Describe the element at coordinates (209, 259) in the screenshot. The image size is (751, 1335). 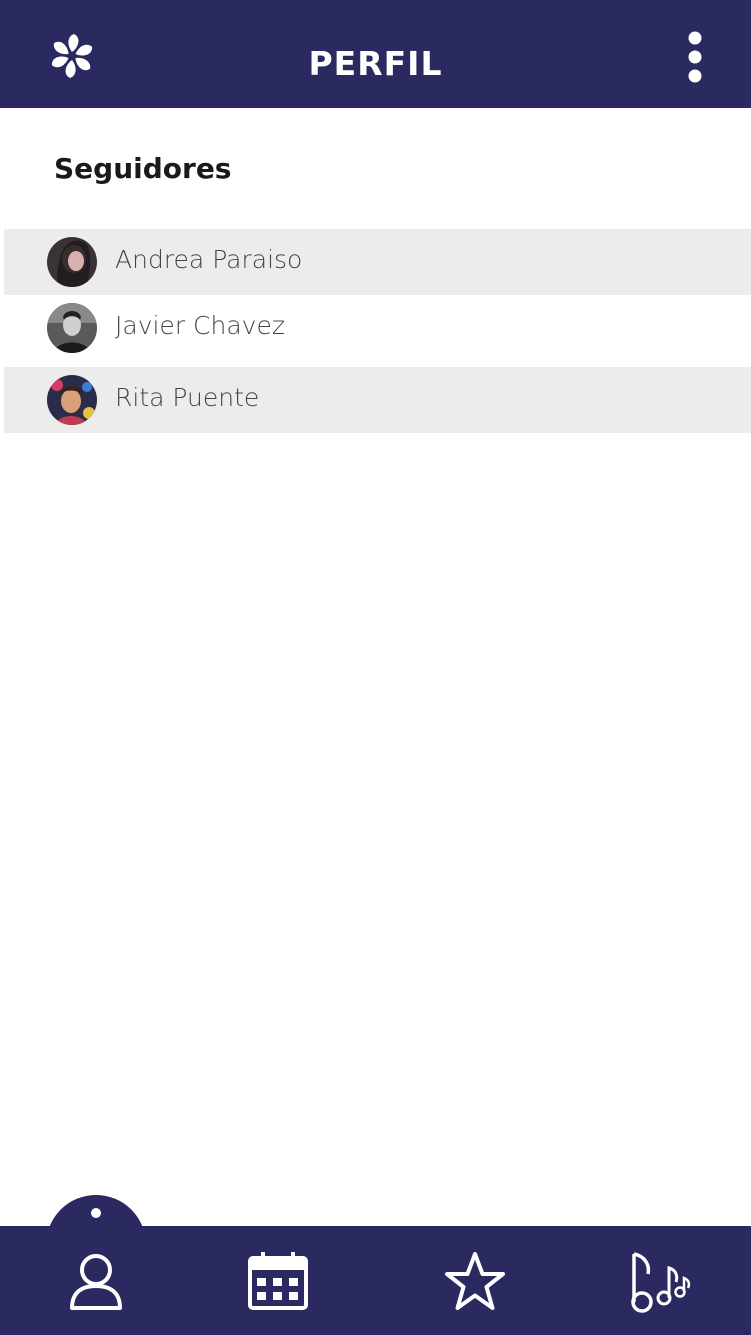
I see `follower-name: Andrea Paraiso` at that location.